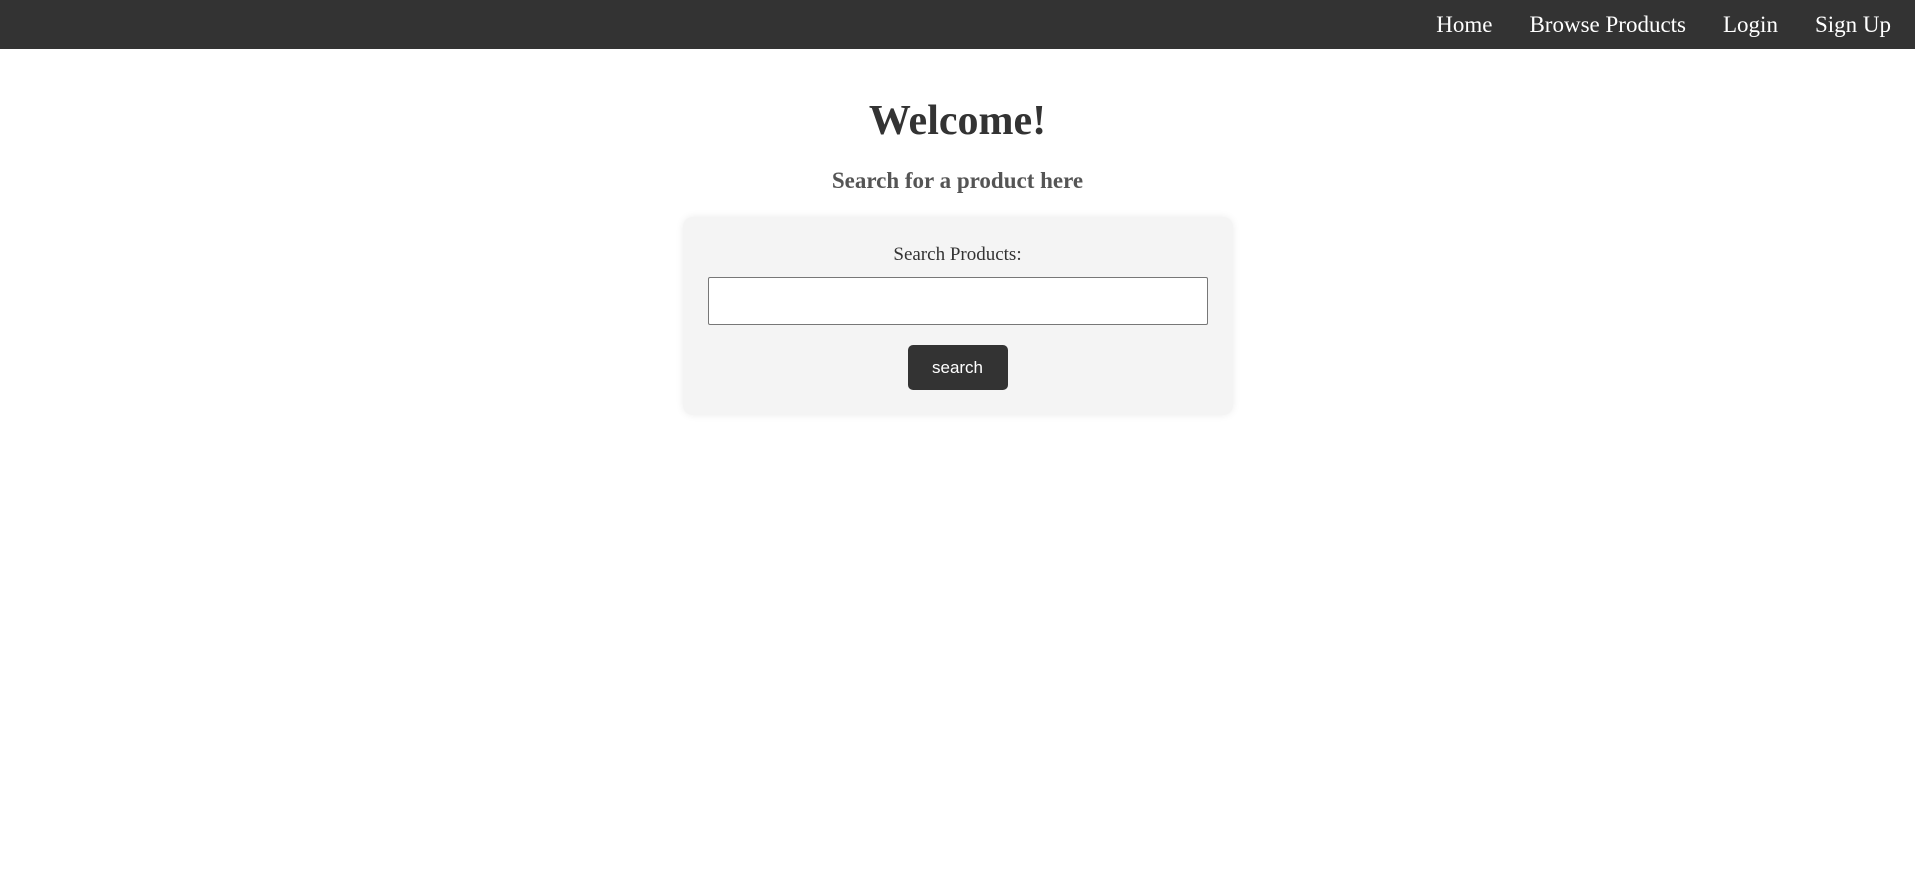  Describe the element at coordinates (957, 254) in the screenshot. I see `search-label: Search Products:` at that location.